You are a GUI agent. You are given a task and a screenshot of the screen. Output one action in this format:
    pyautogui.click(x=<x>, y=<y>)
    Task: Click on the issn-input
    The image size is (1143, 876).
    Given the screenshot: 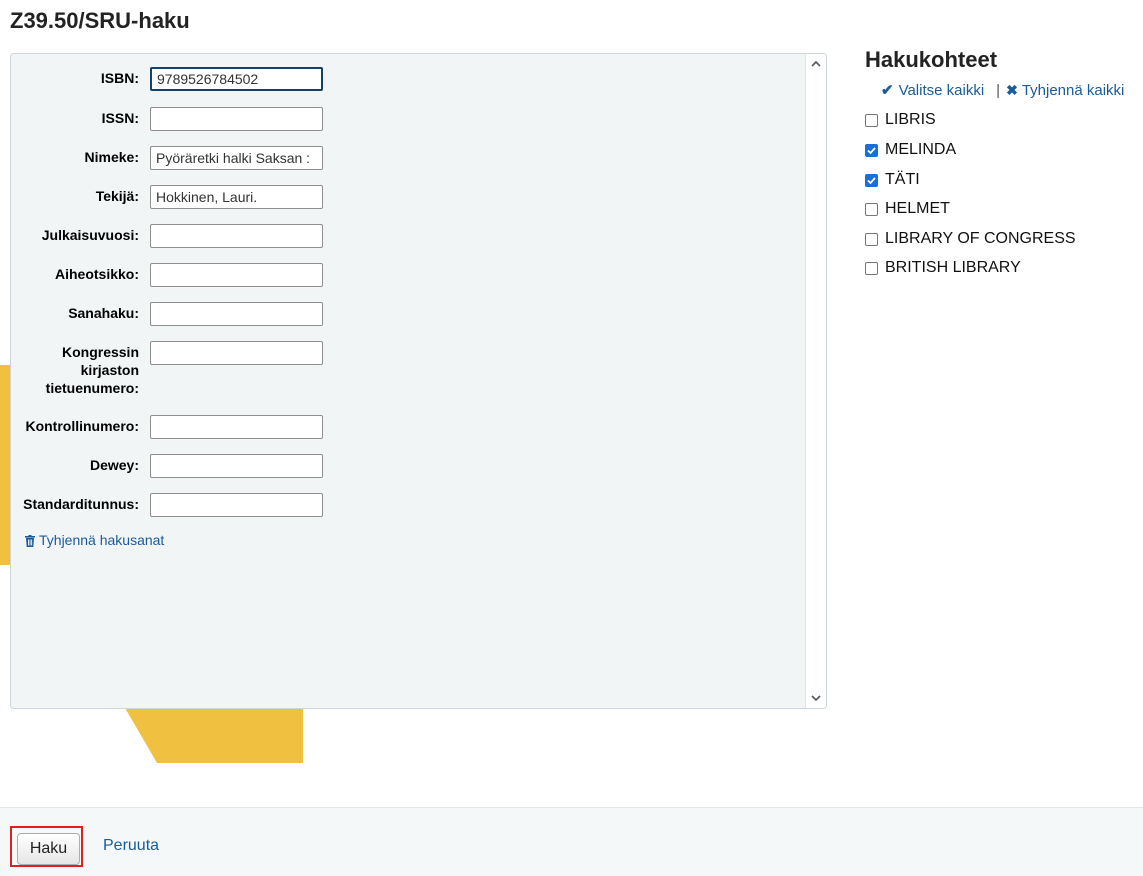 What is the action you would take?
    pyautogui.click(x=236, y=119)
    